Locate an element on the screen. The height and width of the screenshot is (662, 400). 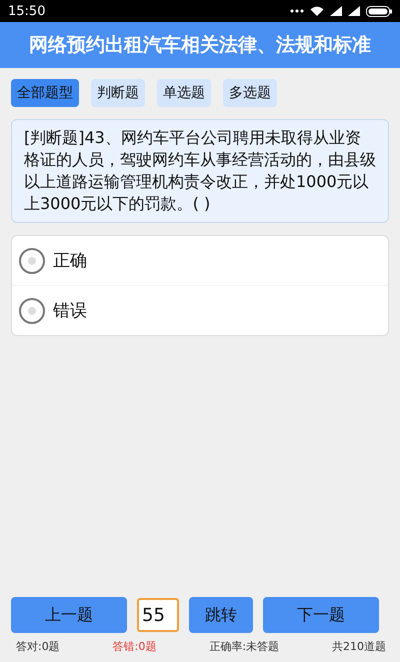
stat-text: 答对:0题 is located at coordinates (38, 646).